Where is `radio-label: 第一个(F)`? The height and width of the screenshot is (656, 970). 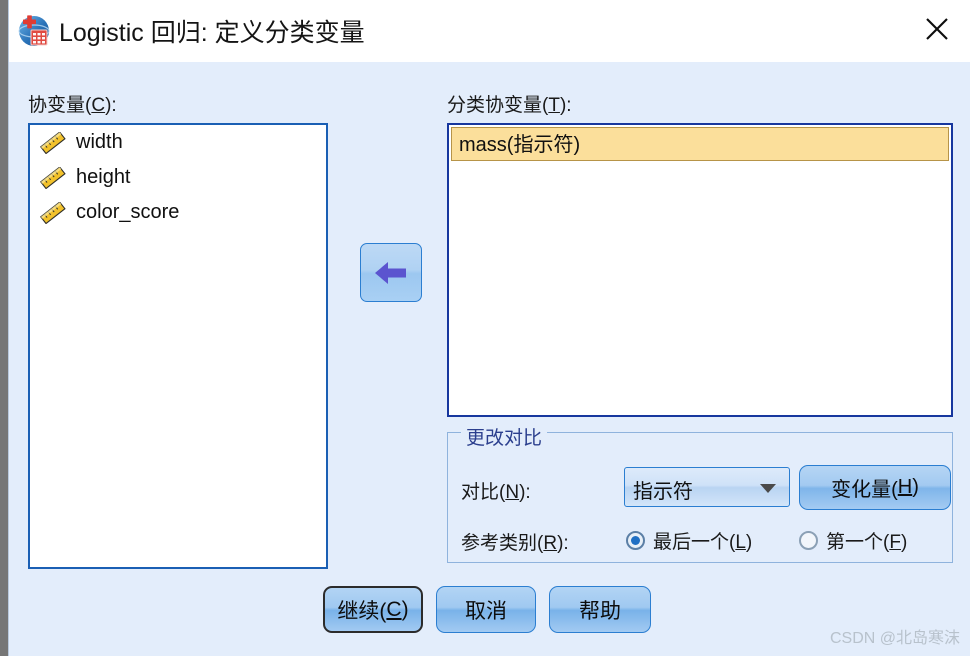
radio-label: 第一个(F) is located at coordinates (867, 542).